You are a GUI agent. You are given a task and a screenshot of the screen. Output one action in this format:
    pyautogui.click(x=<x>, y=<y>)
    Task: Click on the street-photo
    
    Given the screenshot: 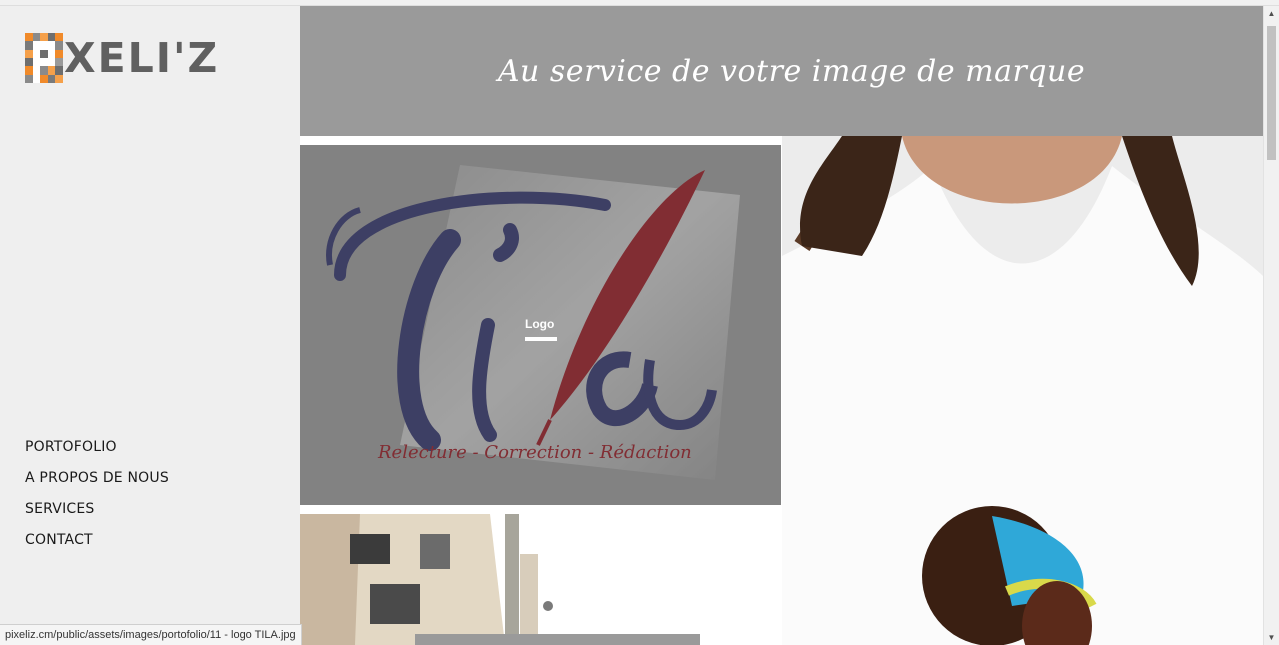 What is the action you would take?
    pyautogui.click(x=540, y=579)
    